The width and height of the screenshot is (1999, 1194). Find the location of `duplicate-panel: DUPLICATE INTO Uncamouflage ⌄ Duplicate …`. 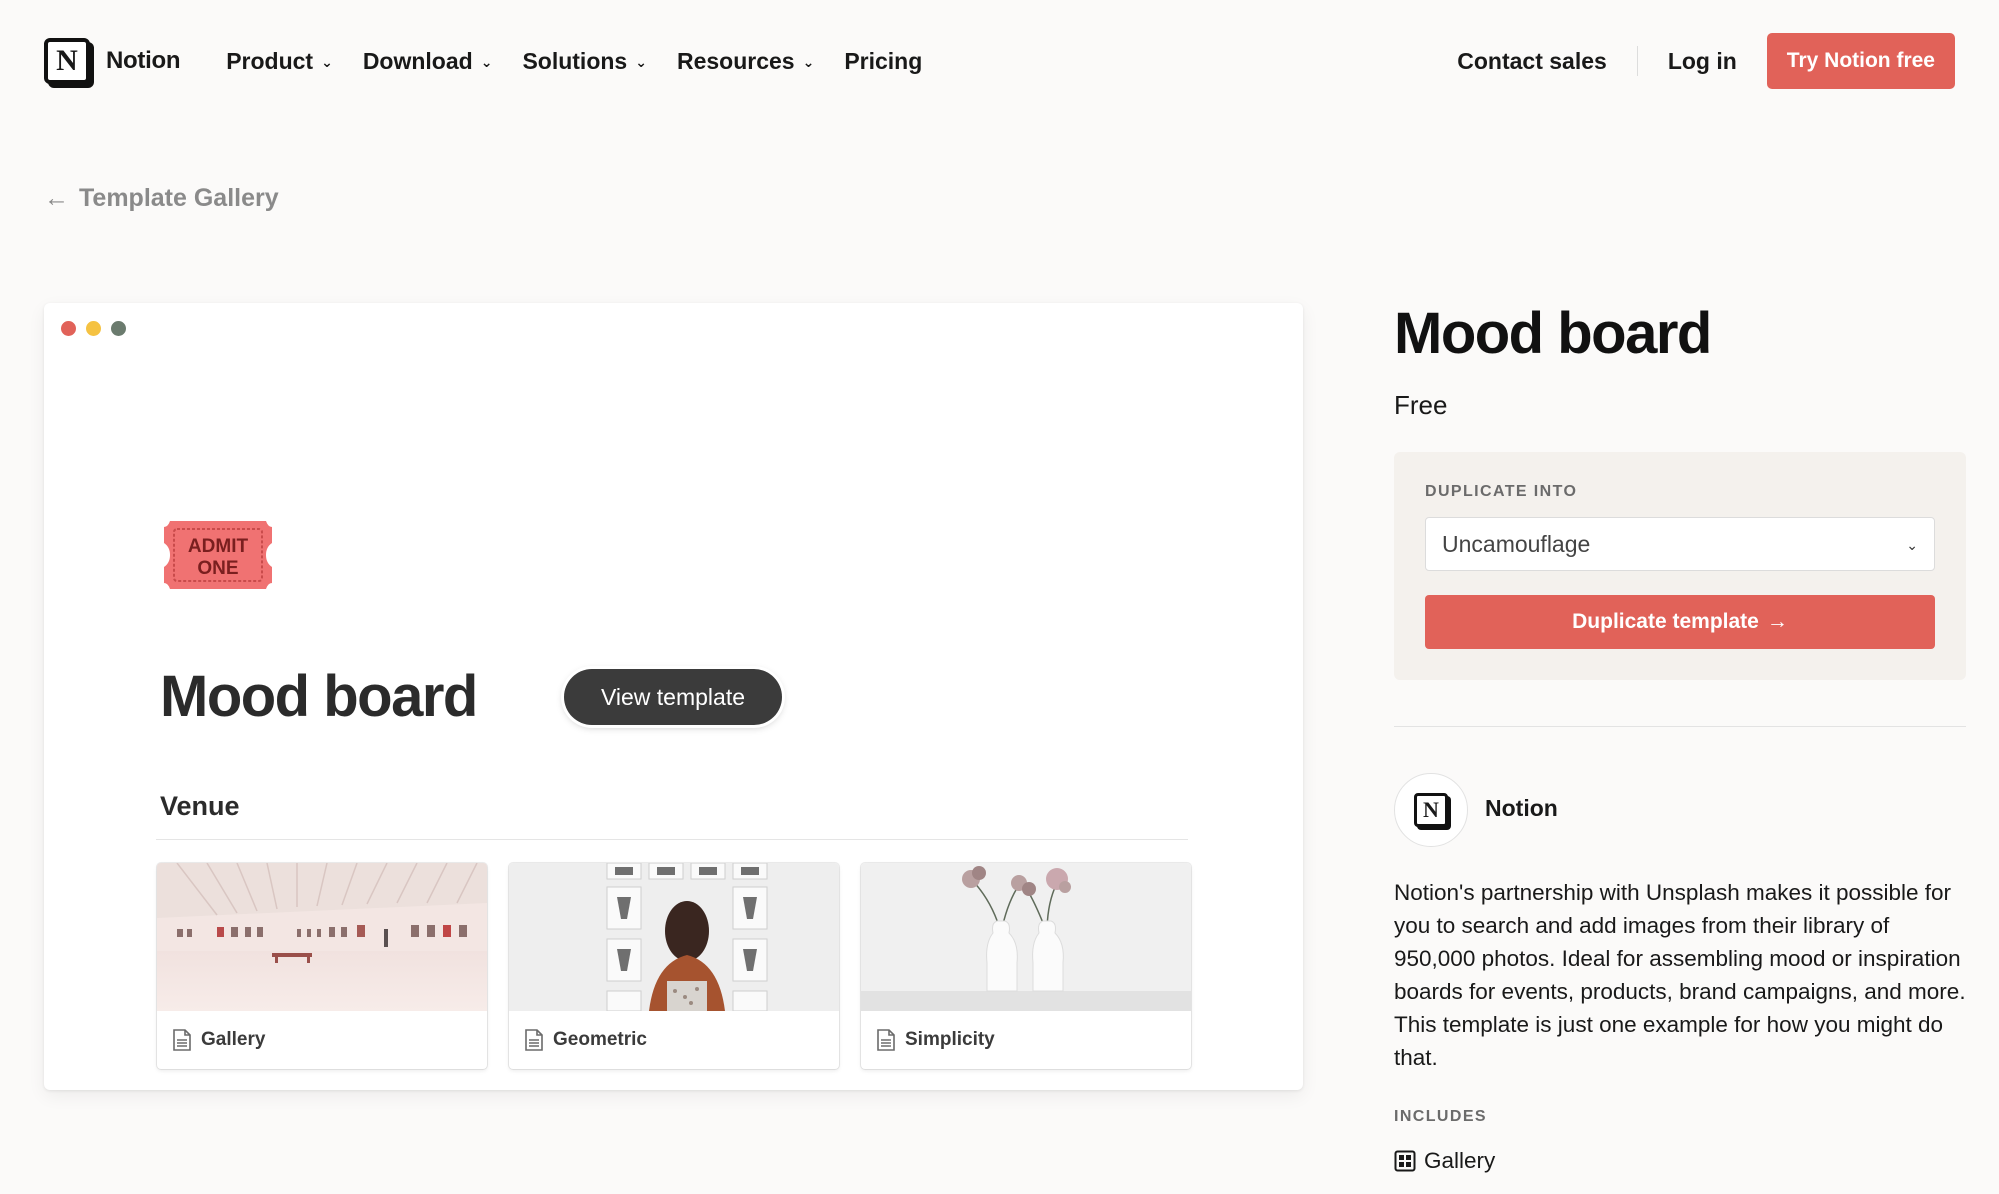

duplicate-panel: DUPLICATE INTO Uncamouflage ⌄ Duplicate … is located at coordinates (1680, 566).